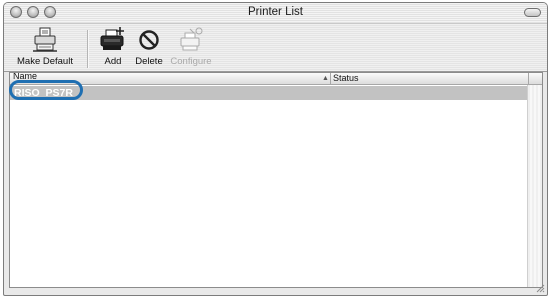 The width and height of the screenshot is (550, 298). I want to click on delete-label: Delete, so click(149, 61).